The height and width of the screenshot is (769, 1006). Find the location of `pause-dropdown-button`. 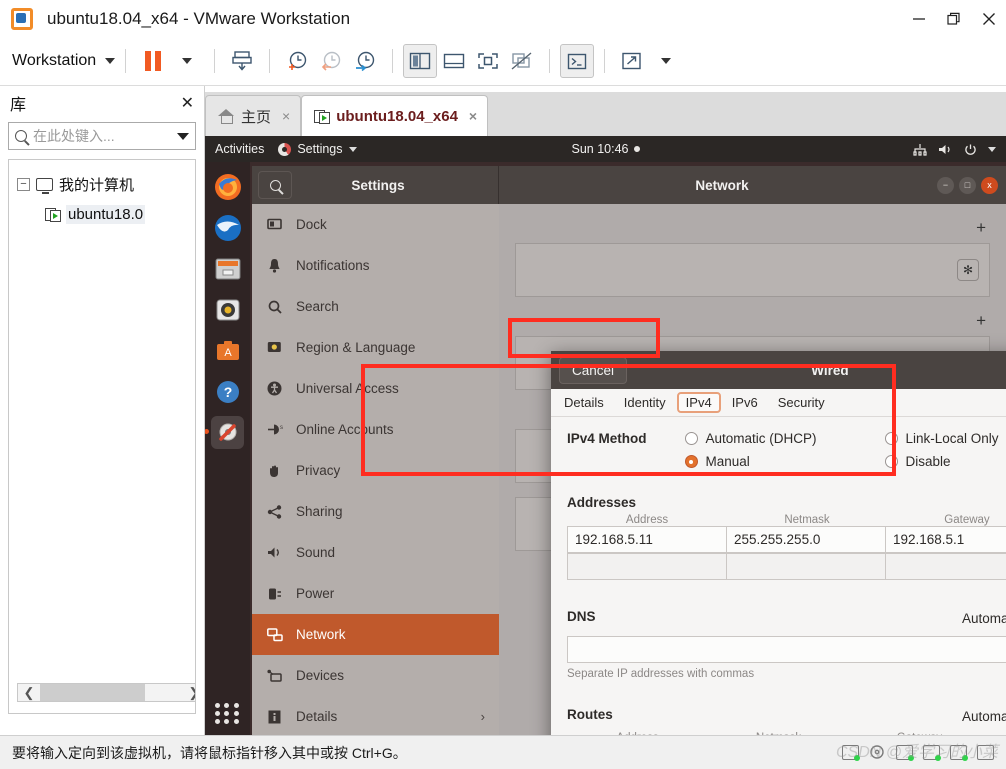

pause-dropdown-button is located at coordinates (187, 61).